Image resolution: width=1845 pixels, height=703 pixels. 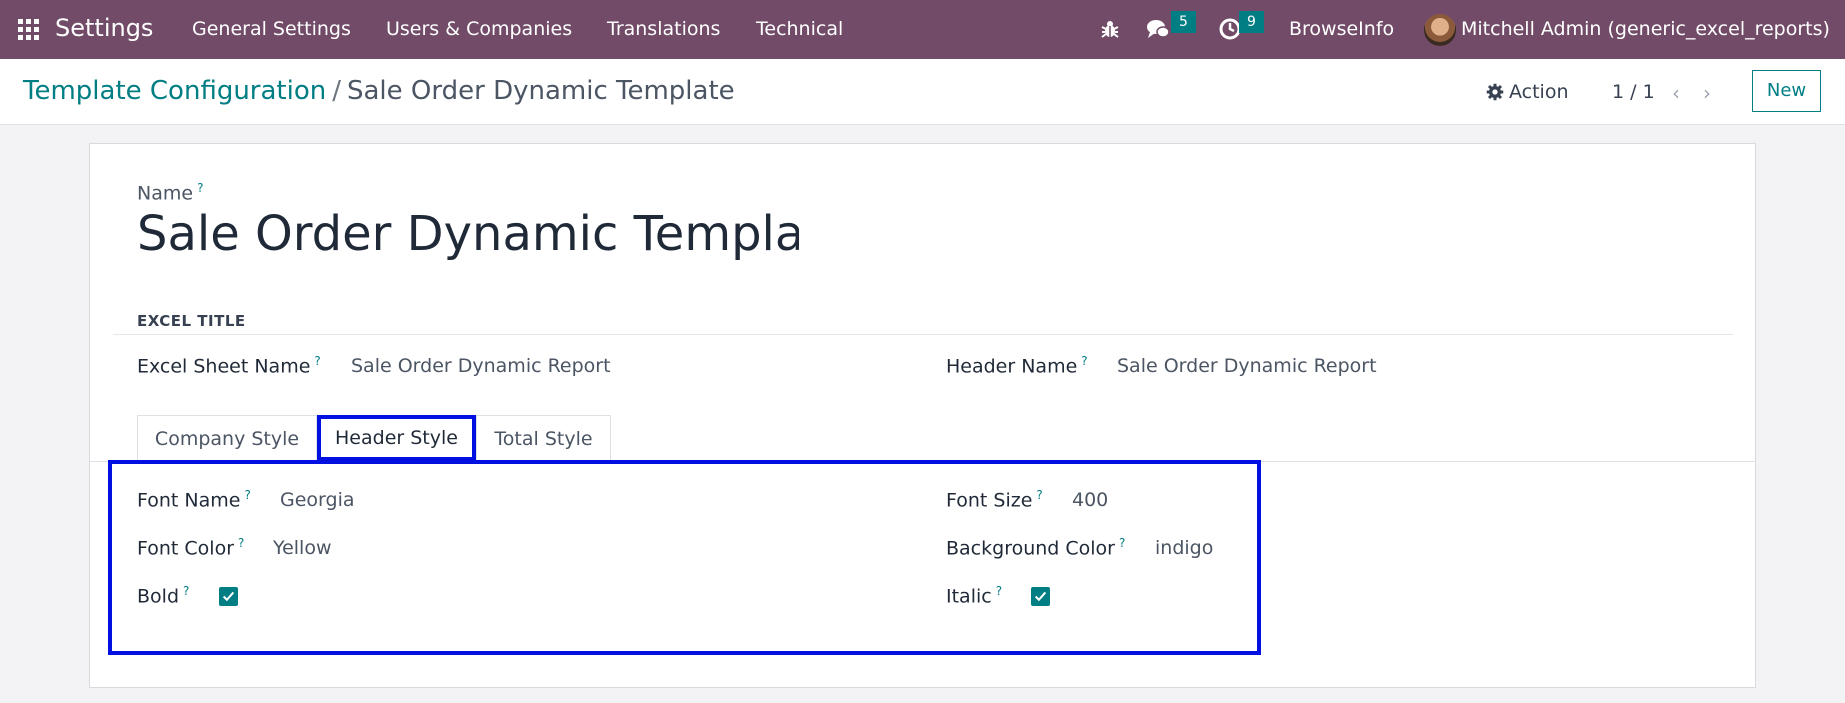 What do you see at coordinates (1786, 91) in the screenshot?
I see `new-record-button: New` at bounding box center [1786, 91].